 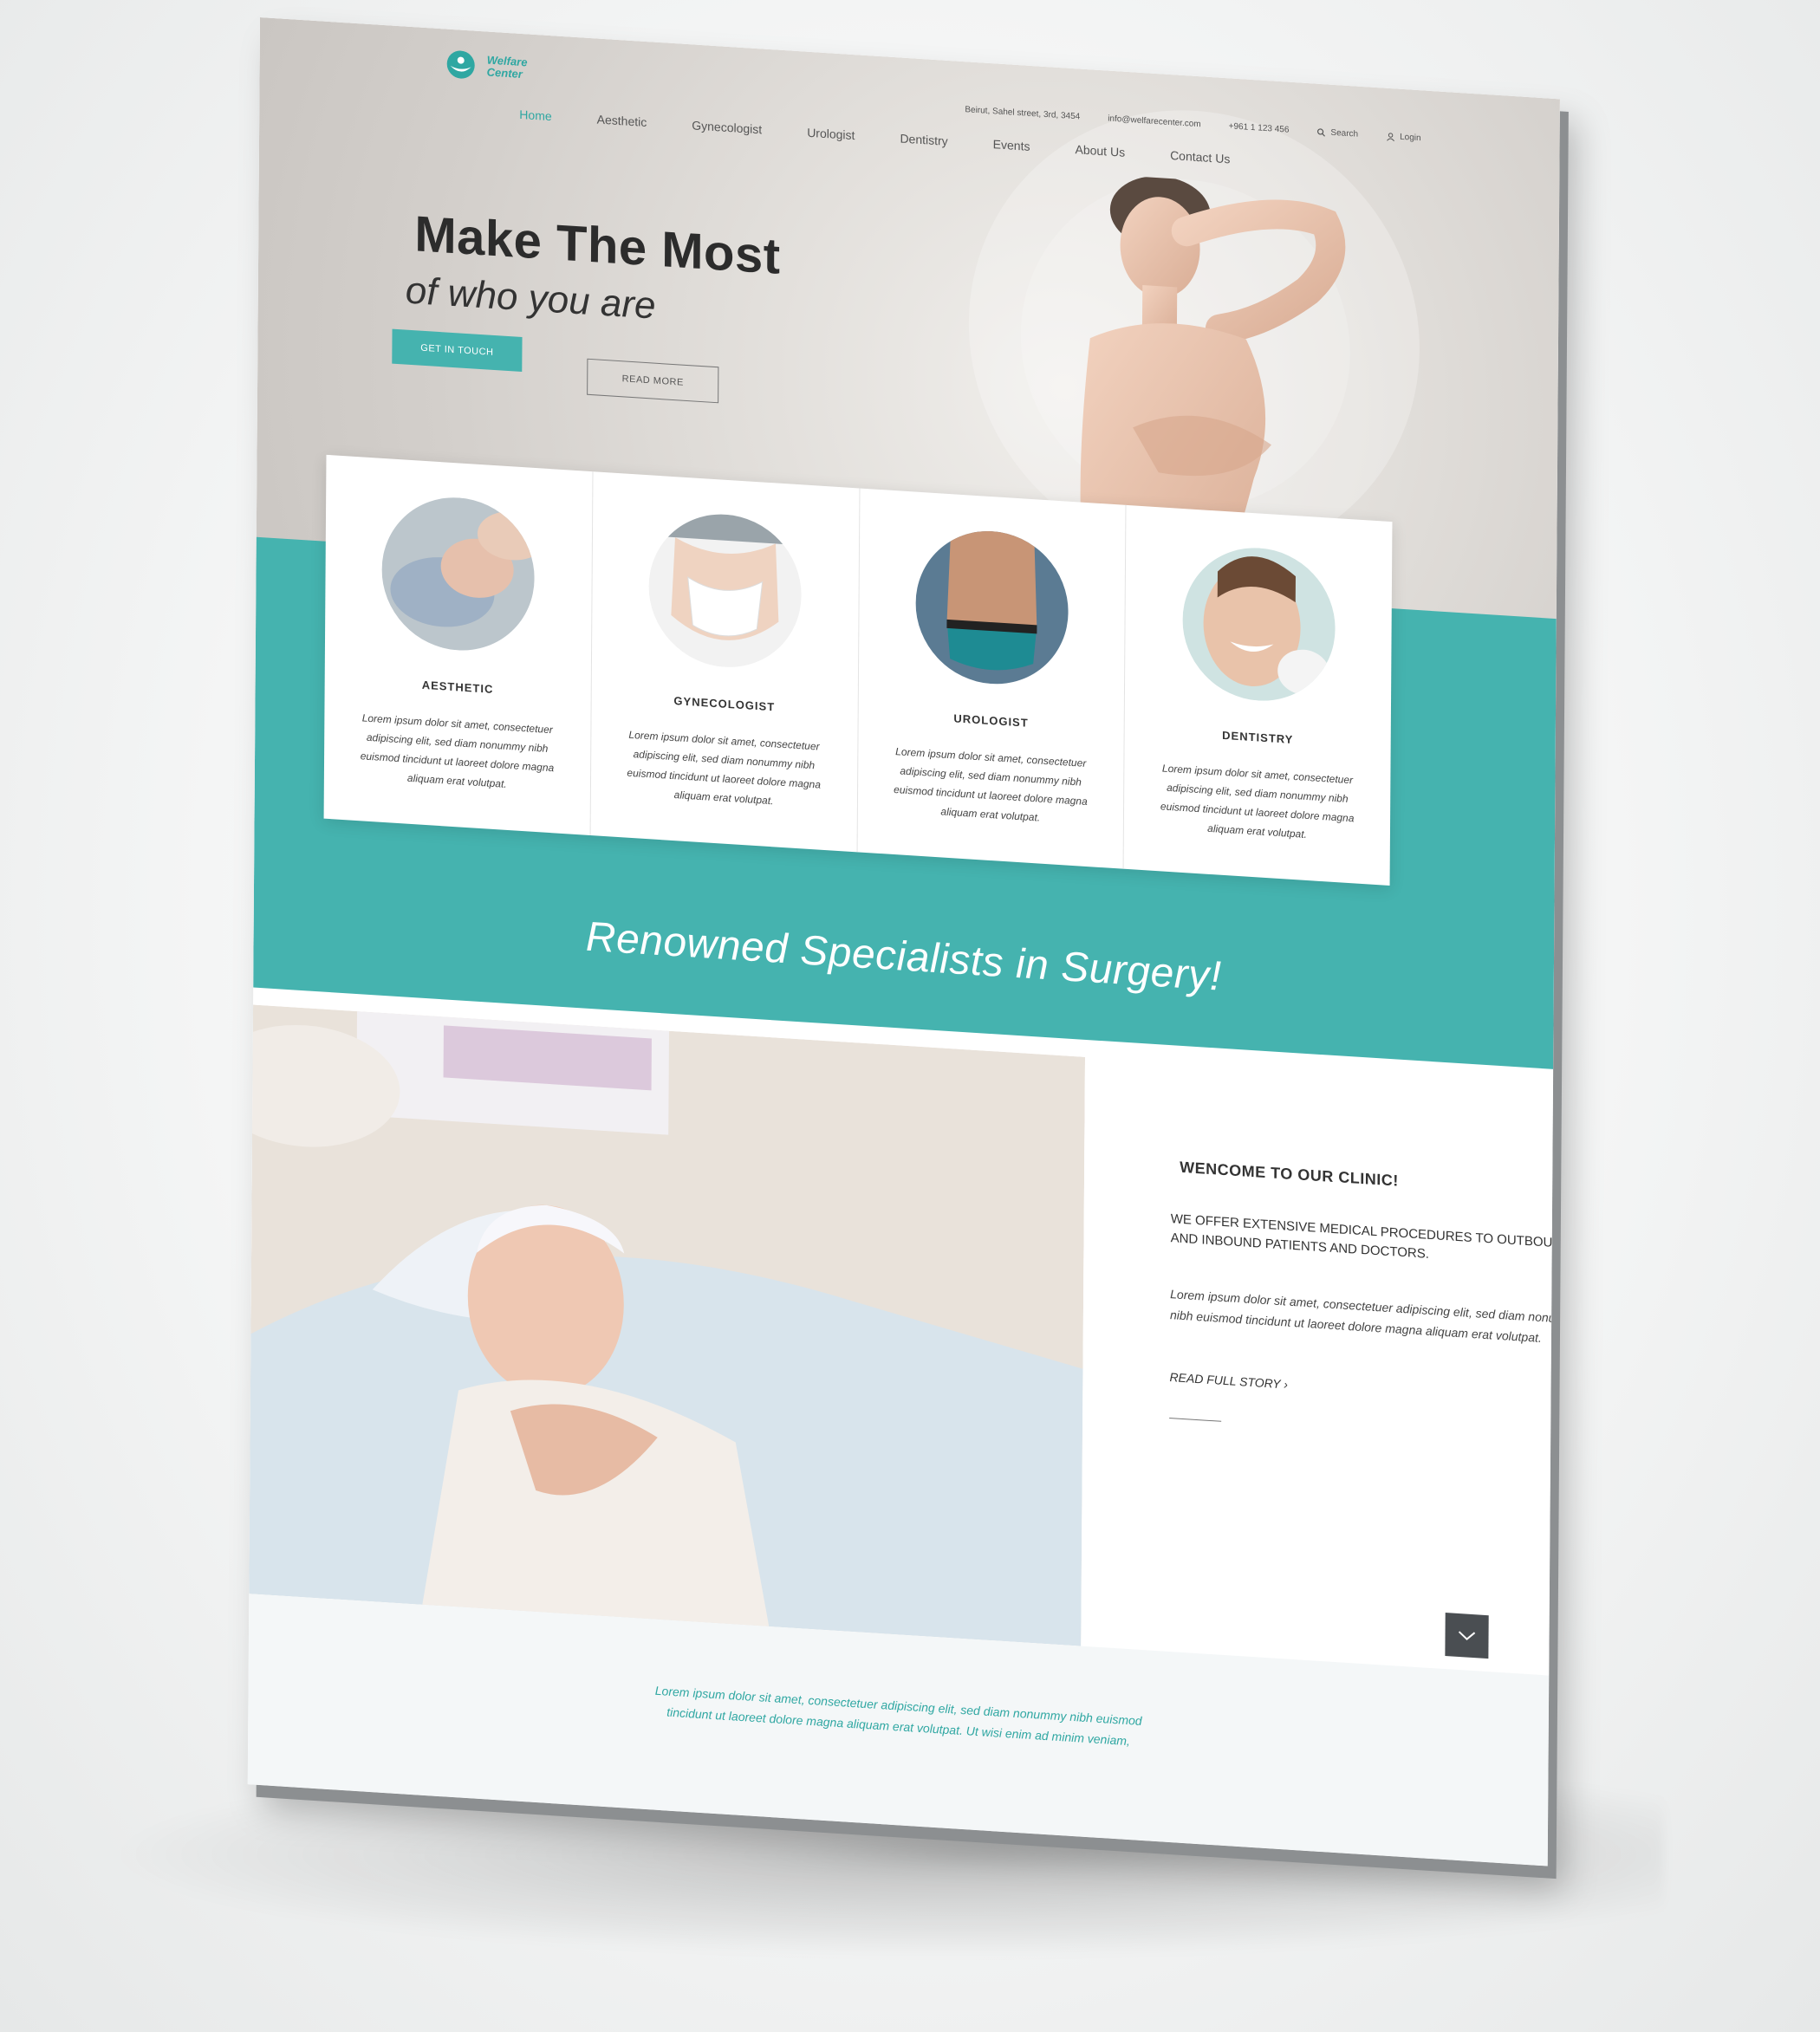 What do you see at coordinates (1258, 737) in the screenshot?
I see `service-title: DENTISTRY` at bounding box center [1258, 737].